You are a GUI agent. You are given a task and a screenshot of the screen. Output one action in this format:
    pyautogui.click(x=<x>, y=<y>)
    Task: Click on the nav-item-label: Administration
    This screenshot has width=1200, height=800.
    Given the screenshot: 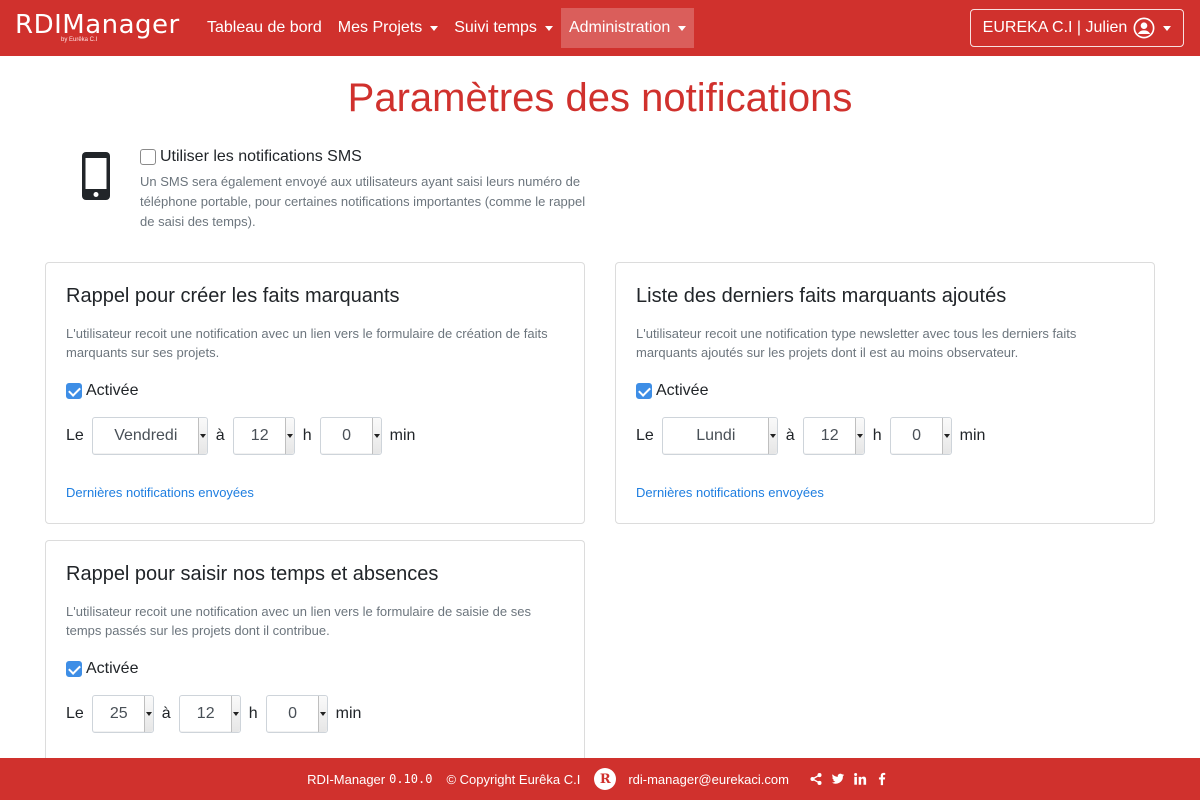 What is the action you would take?
    pyautogui.click(x=619, y=27)
    